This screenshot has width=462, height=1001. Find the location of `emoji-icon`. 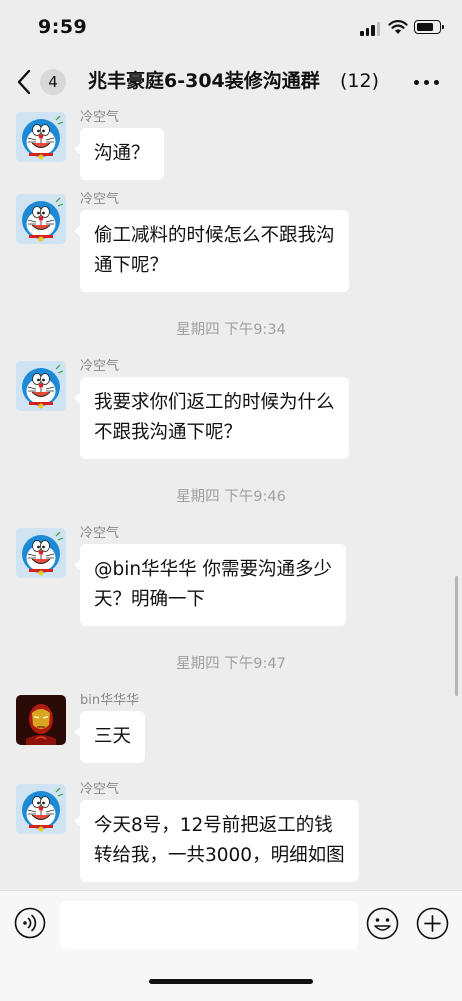

emoji-icon is located at coordinates (382, 923).